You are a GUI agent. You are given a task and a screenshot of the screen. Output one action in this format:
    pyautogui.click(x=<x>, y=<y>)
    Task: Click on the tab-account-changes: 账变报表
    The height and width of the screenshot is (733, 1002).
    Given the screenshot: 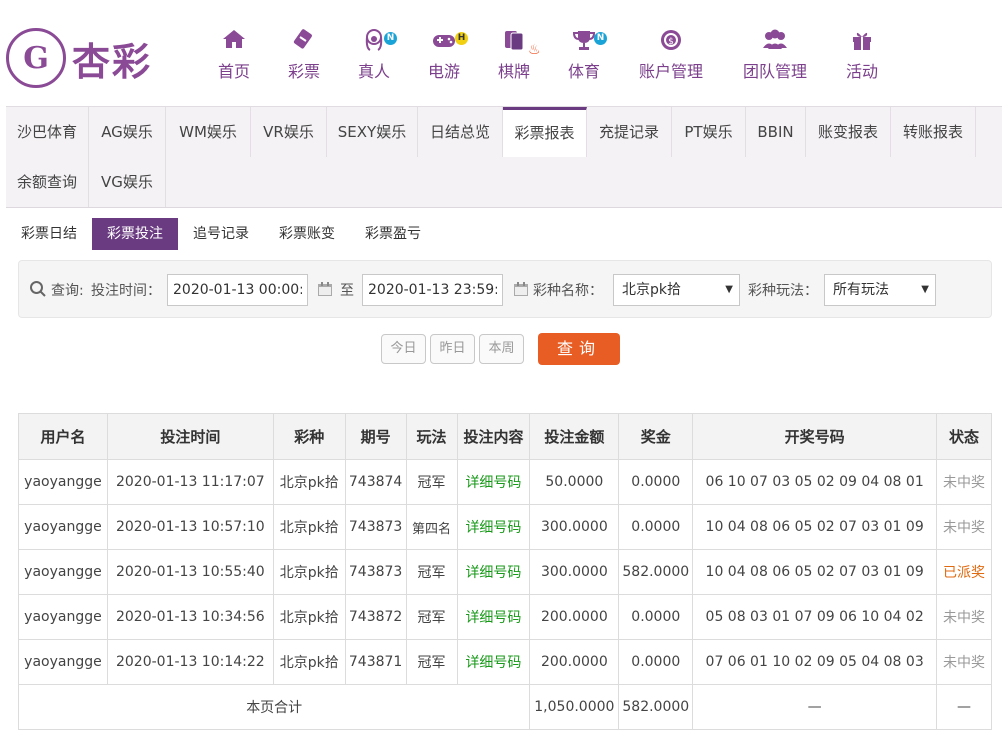 What is the action you would take?
    pyautogui.click(x=848, y=132)
    